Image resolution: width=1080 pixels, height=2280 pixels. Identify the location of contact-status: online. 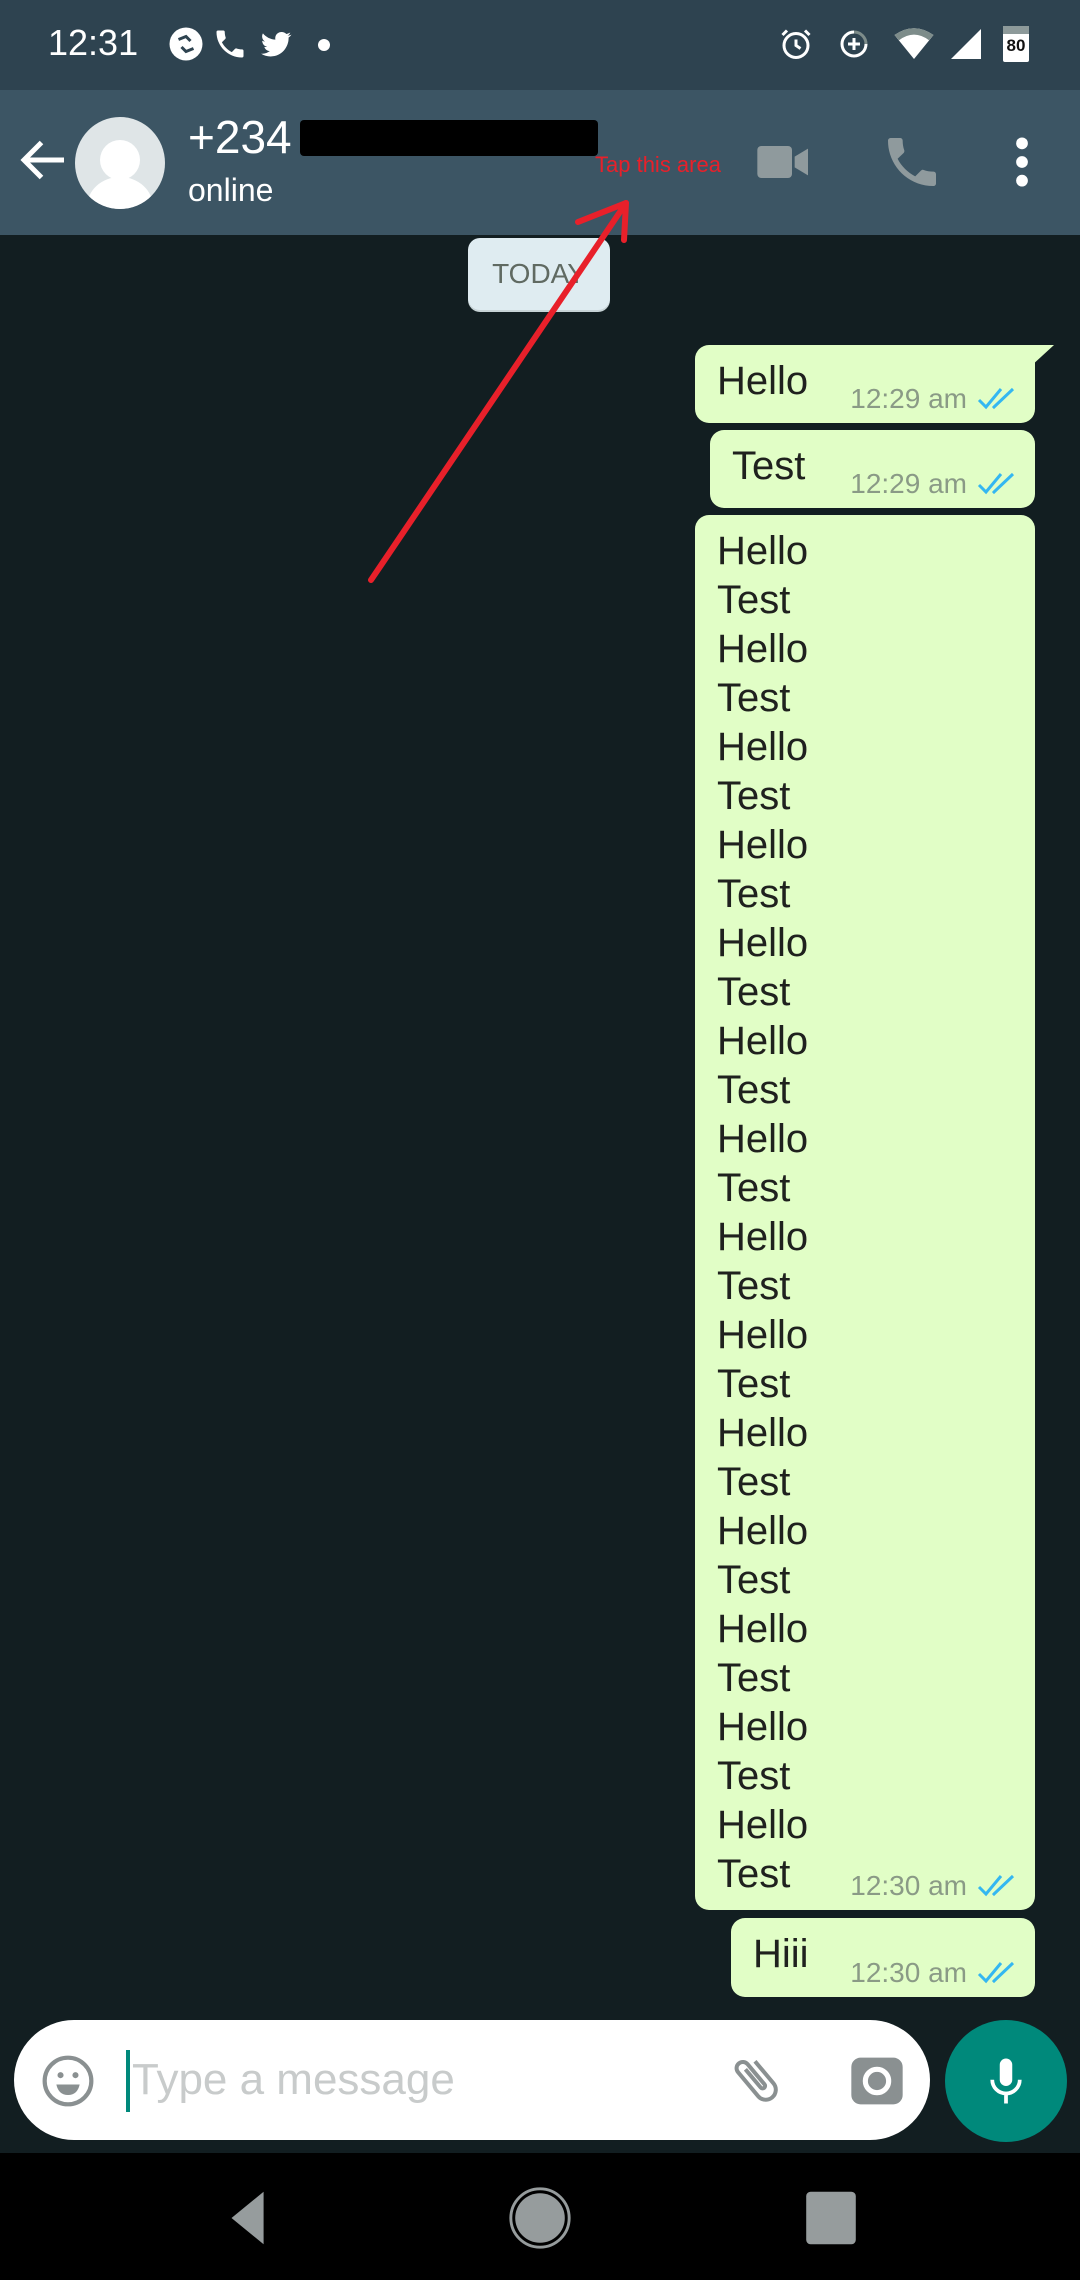
(231, 190).